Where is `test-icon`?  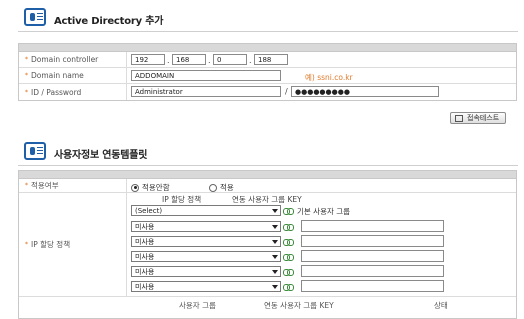 test-icon is located at coordinates (459, 118).